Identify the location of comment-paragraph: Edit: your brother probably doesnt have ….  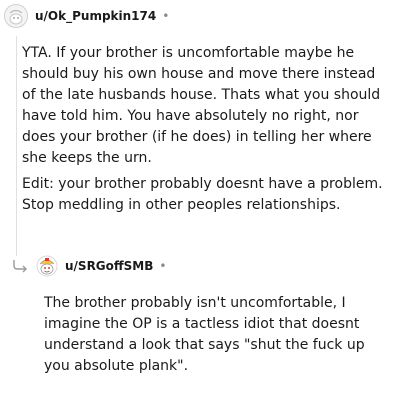
(202, 194).